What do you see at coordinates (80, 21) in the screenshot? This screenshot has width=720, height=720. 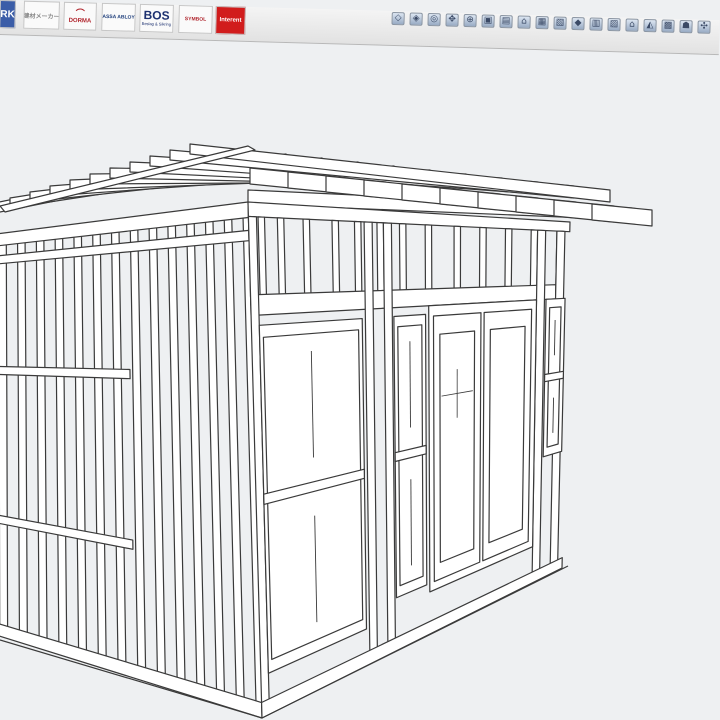 I see `dorma-label: DORMA` at bounding box center [80, 21].